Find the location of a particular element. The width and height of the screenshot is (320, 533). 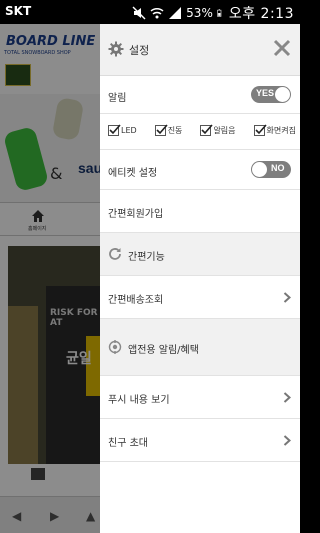

delivery-tracking-label: 간편배송조회 is located at coordinates (136, 300).